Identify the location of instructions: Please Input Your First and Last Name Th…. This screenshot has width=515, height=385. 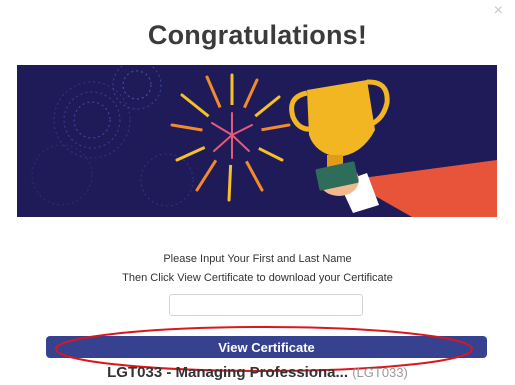
(257, 269).